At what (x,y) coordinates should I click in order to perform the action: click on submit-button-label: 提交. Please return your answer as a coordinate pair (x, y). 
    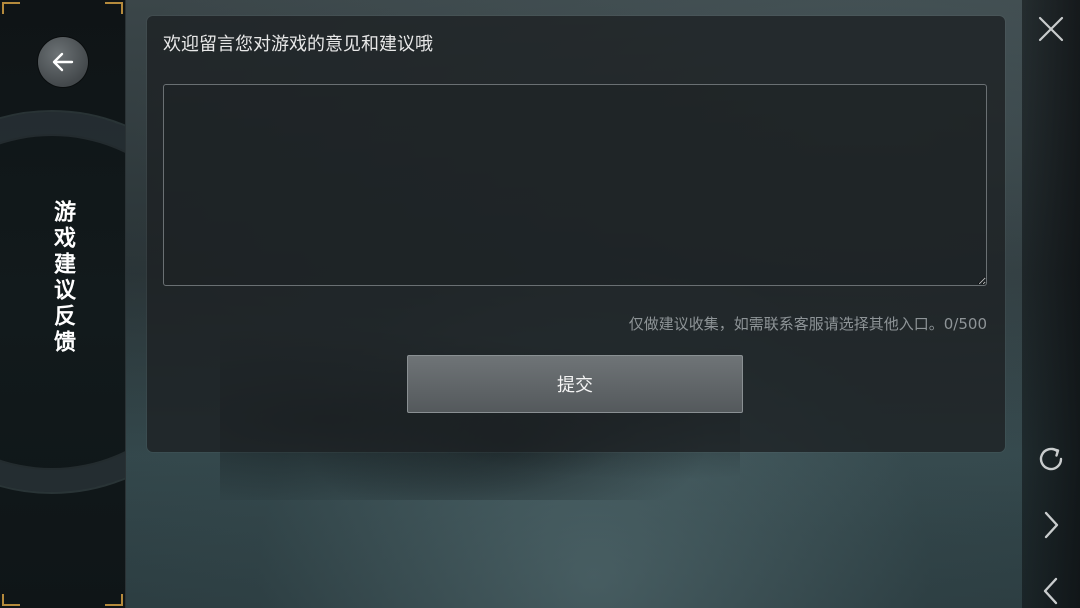
    Looking at the image, I should click on (575, 385).